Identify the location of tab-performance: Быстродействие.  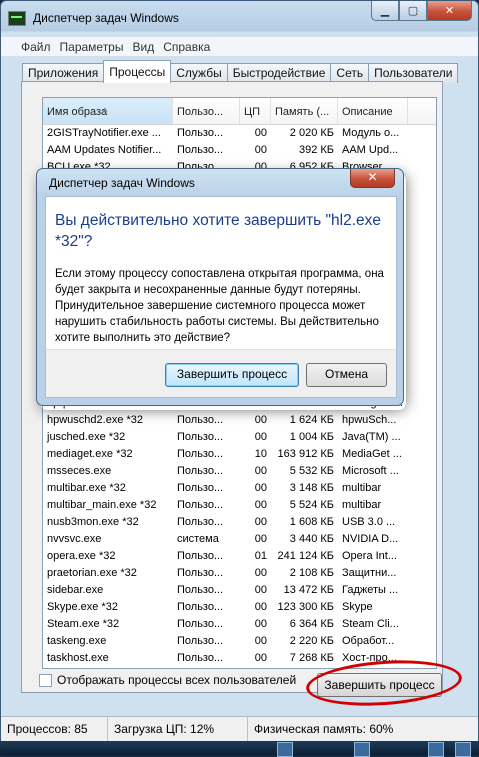
(279, 73).